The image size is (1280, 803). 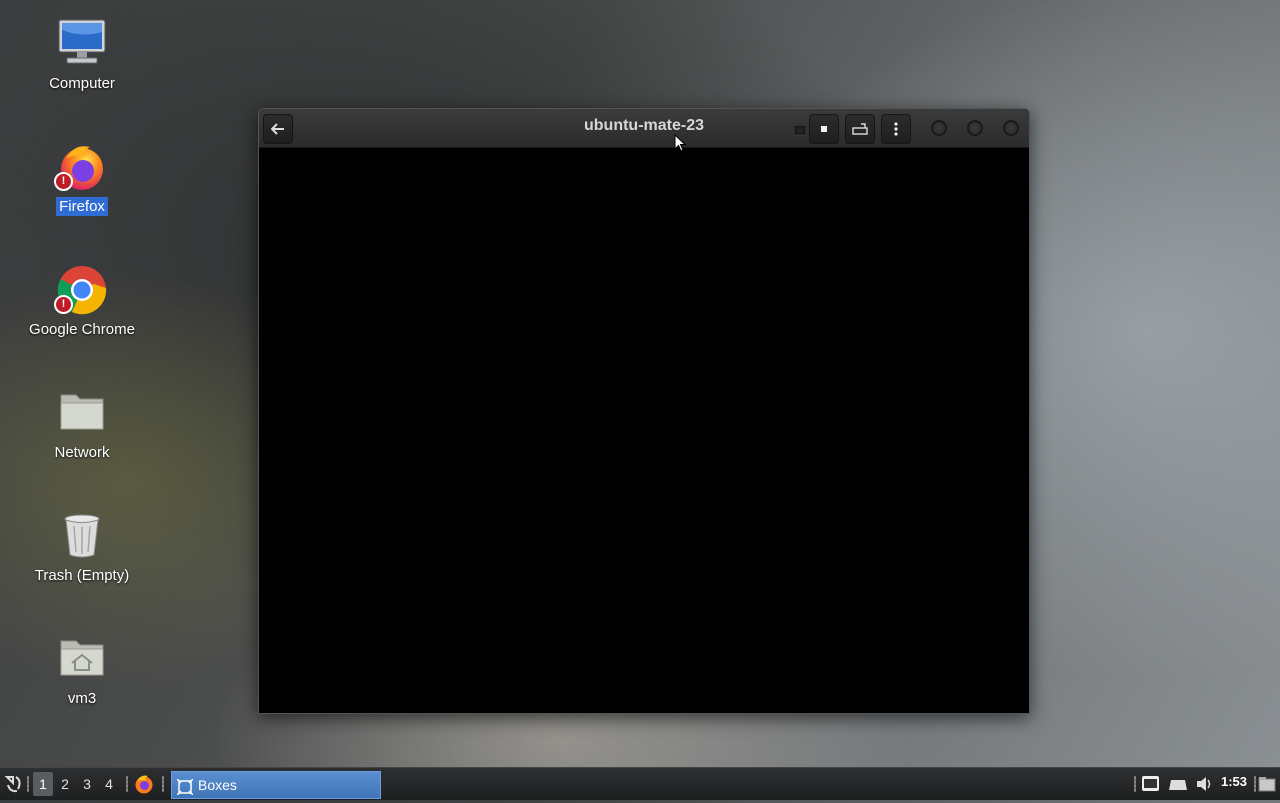 I want to click on chrome-icon: !, so click(x=81, y=290).